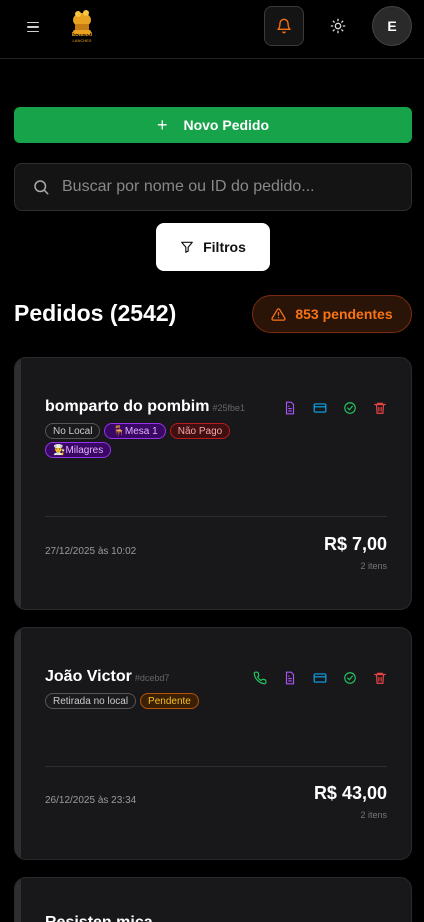 This screenshot has height=922, width=424. What do you see at coordinates (160, 440) in the screenshot?
I see `order-badges: No Local 🪑Mesa 1 Não Pago 👨‍🍳Milagres` at bounding box center [160, 440].